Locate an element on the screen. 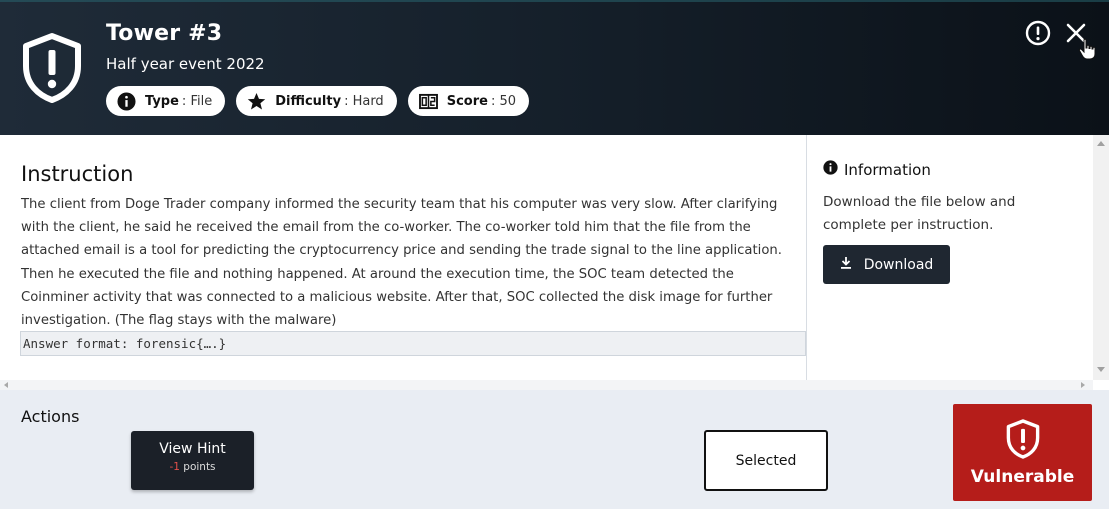  horizontal-scrollbar is located at coordinates (546, 385).